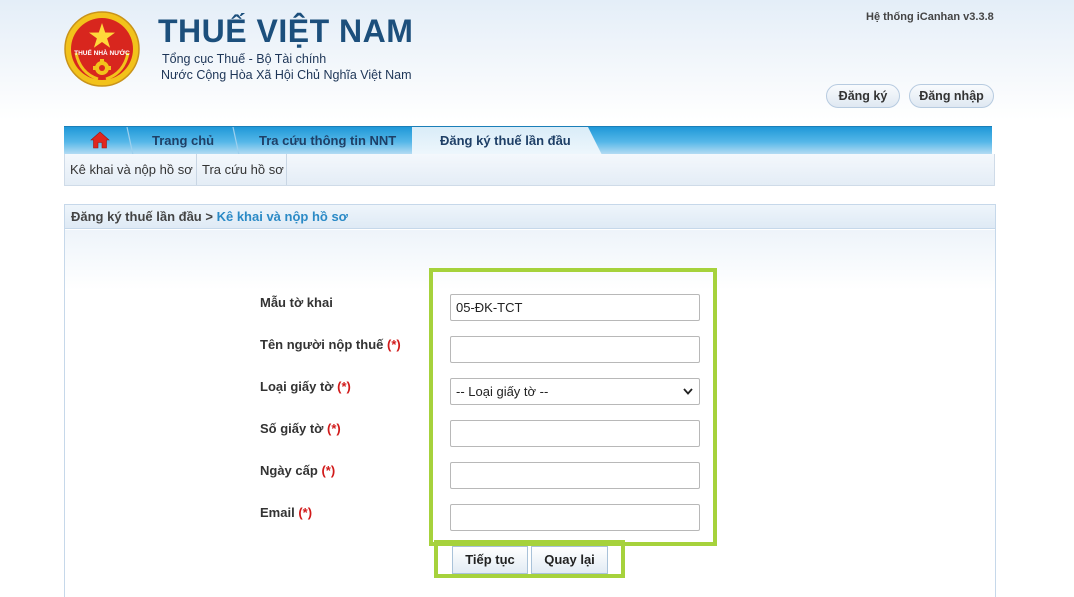  What do you see at coordinates (575, 517) in the screenshot?
I see `email-input` at bounding box center [575, 517].